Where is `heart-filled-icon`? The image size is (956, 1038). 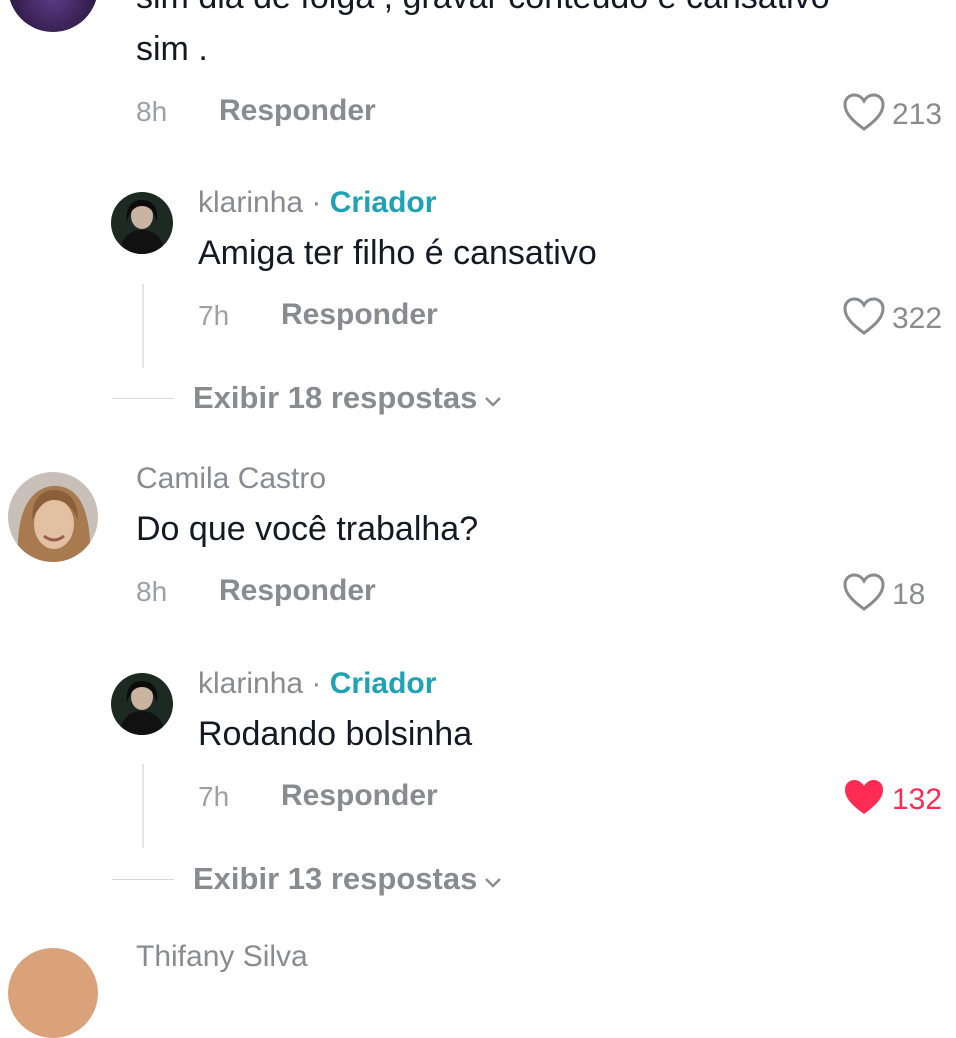
heart-filled-icon is located at coordinates (864, 799).